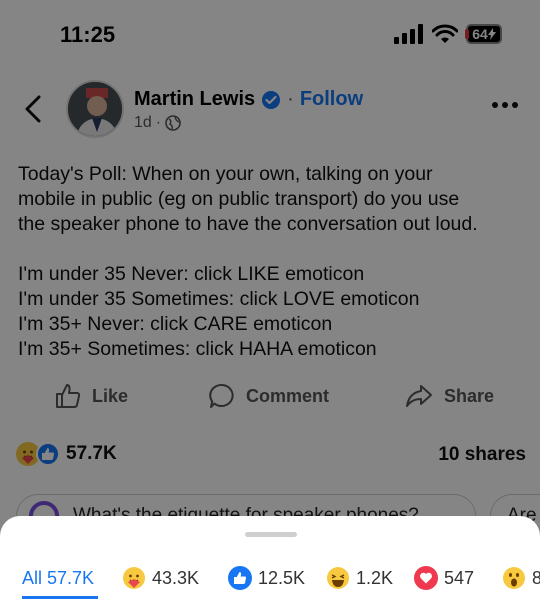  Describe the element at coordinates (426, 578) in the screenshot. I see `love-emoji-icon` at that location.